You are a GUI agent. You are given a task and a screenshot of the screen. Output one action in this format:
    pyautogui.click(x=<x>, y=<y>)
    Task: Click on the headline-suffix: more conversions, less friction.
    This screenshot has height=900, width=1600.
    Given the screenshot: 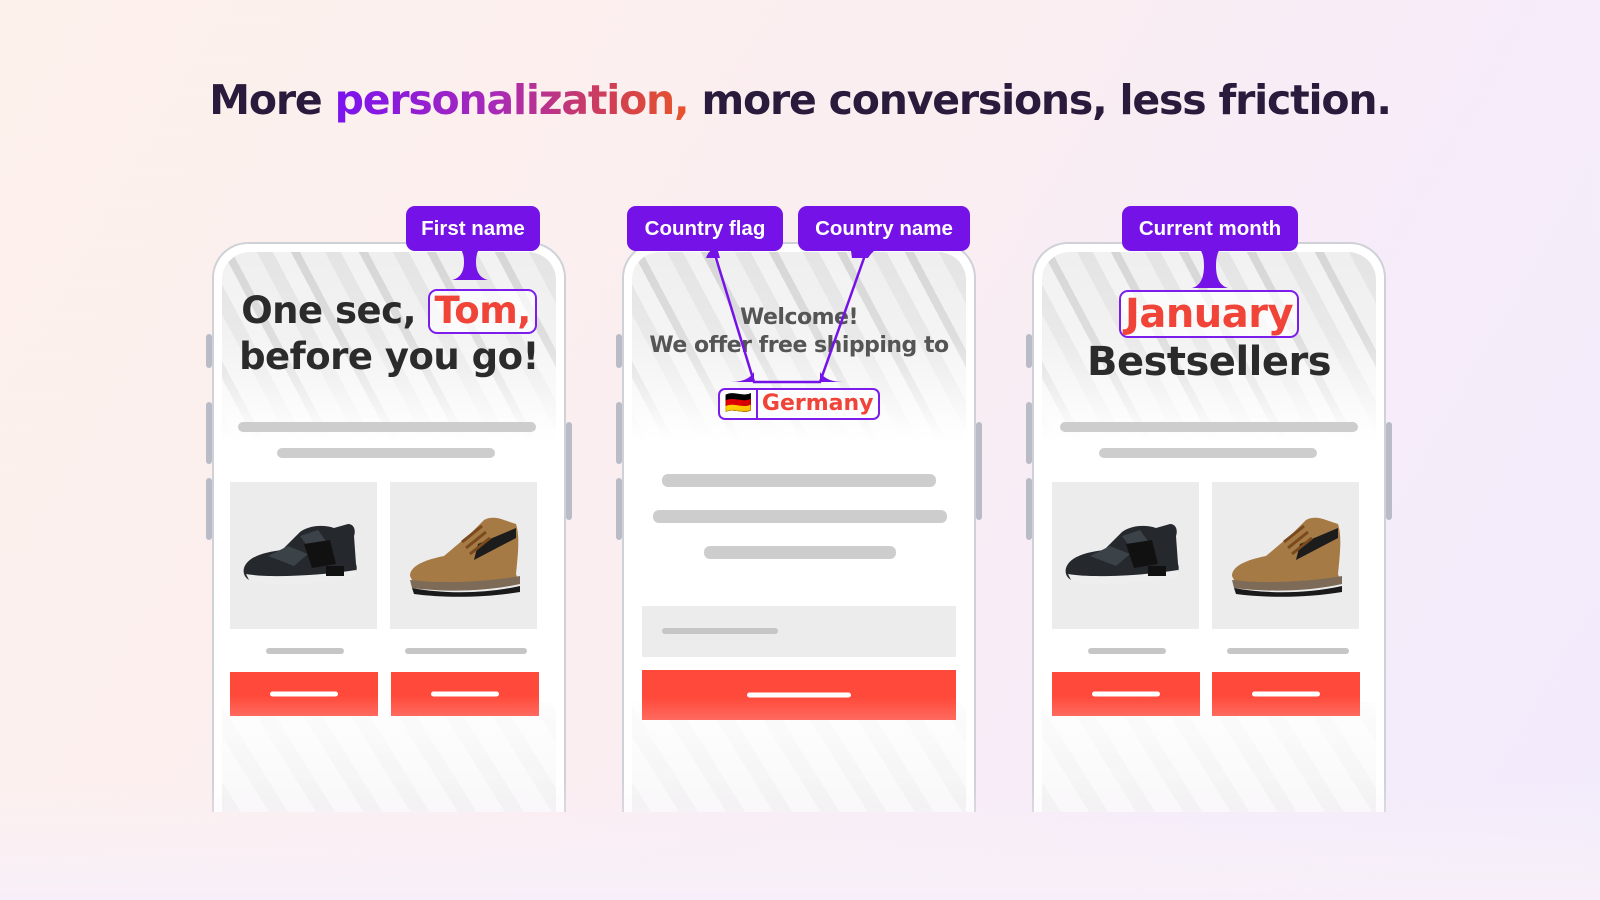 What is the action you would take?
    pyautogui.click(x=1039, y=100)
    